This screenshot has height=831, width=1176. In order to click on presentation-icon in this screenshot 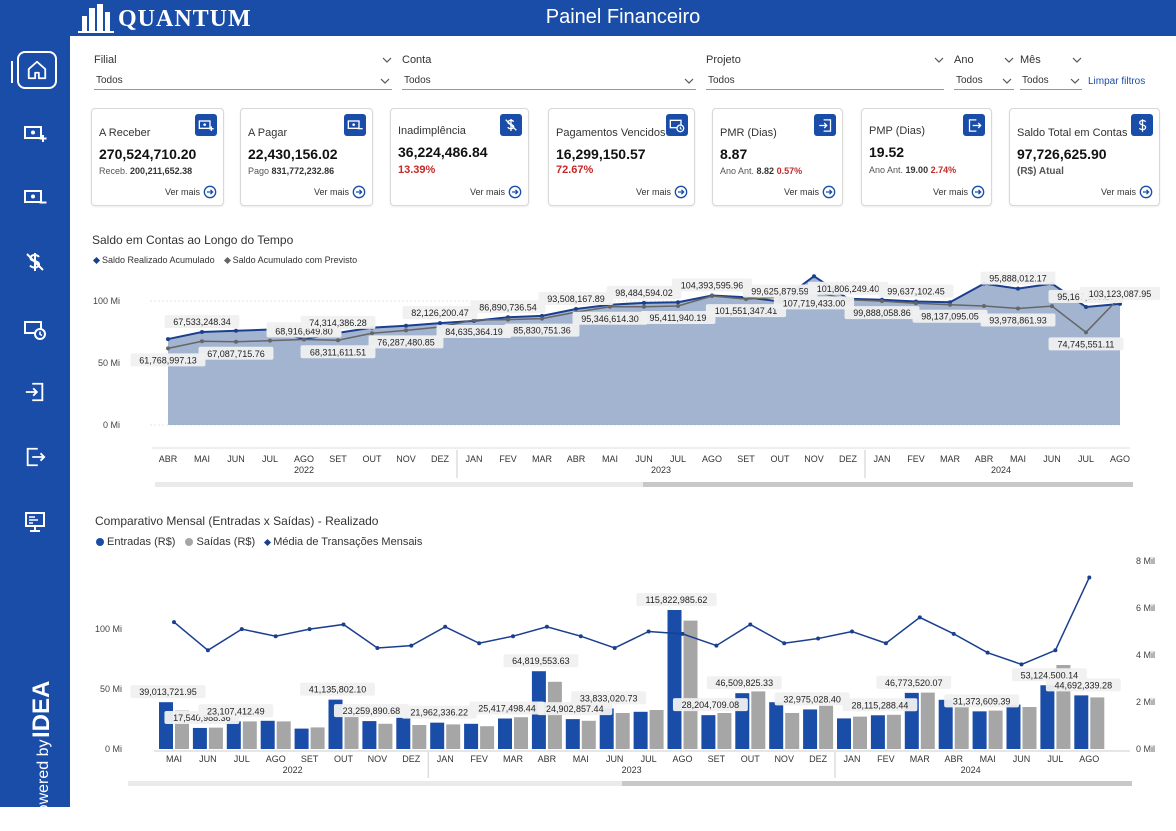, I will do `click(35, 522)`.